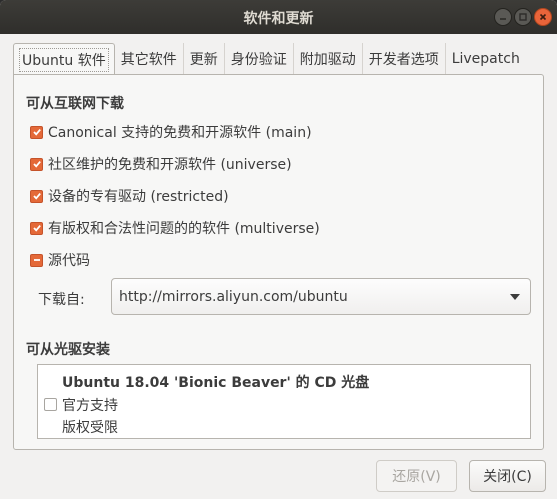  Describe the element at coordinates (90, 428) in the screenshot. I see `cdrom-item-restricted: 版权受限` at that location.